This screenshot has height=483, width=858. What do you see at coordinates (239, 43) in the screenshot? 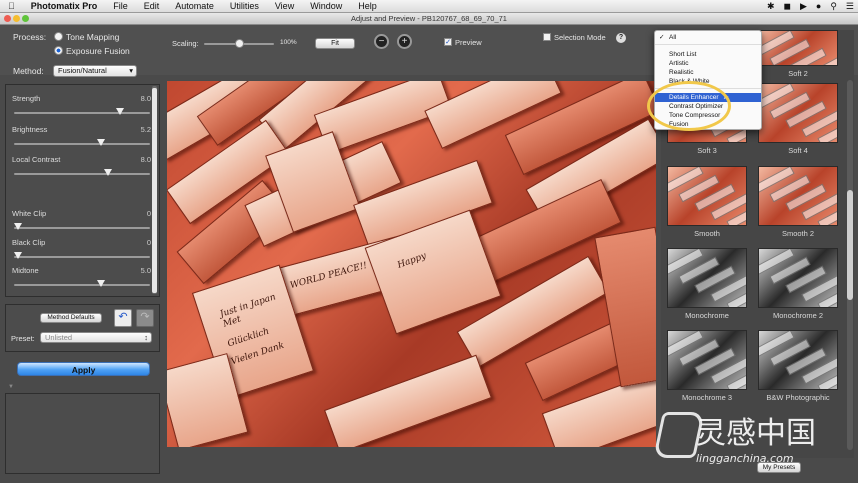
I see `scaling-slider-knob` at bounding box center [239, 43].